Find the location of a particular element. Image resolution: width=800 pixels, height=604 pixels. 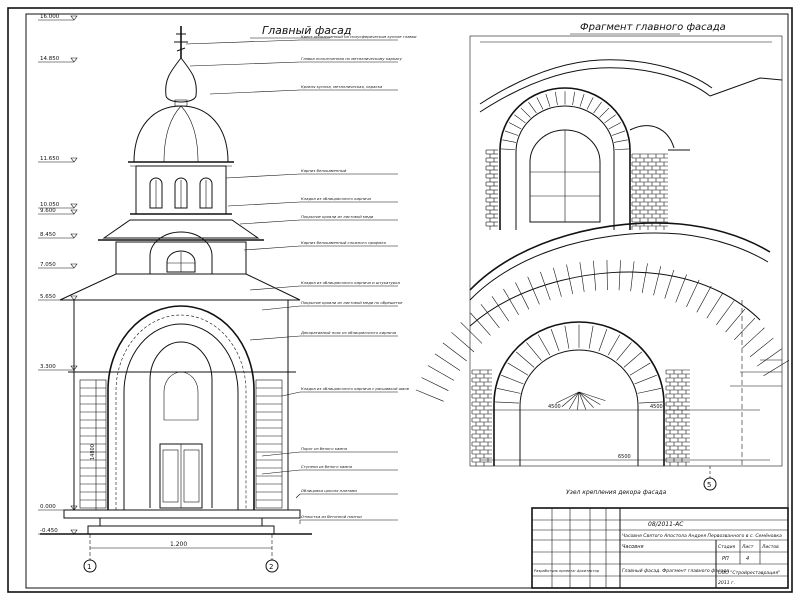

annotation-text: Облицовка цоколя плитами is located at coordinates (329, 490).